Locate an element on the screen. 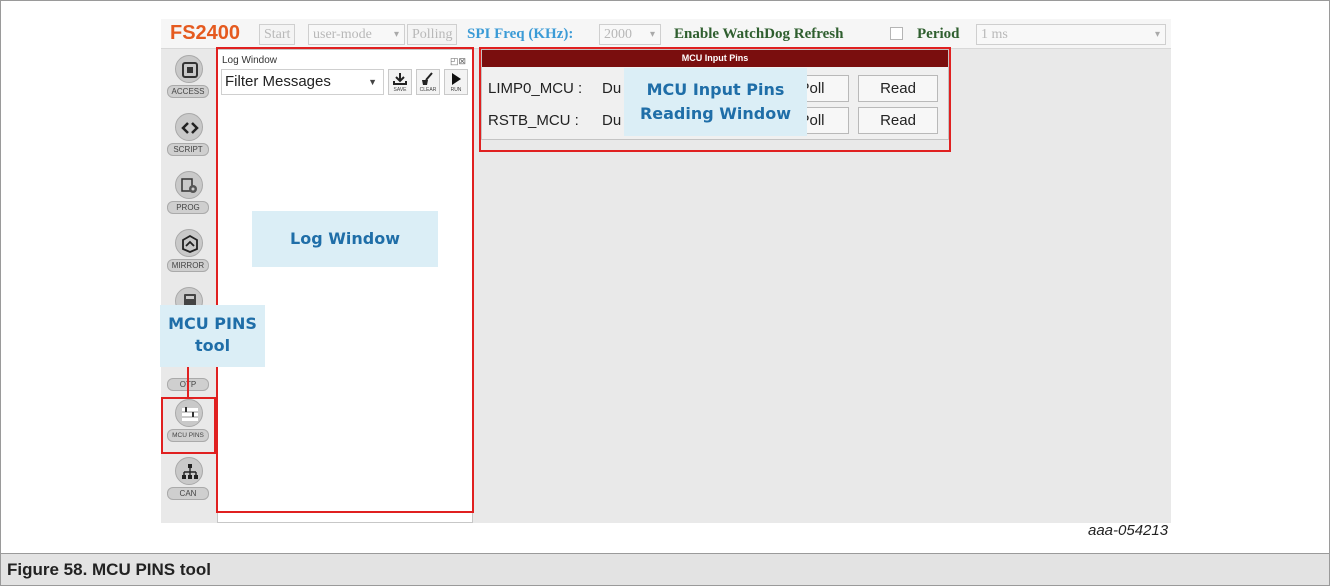 This screenshot has width=1330, height=586. callout-line: tool is located at coordinates (212, 345).